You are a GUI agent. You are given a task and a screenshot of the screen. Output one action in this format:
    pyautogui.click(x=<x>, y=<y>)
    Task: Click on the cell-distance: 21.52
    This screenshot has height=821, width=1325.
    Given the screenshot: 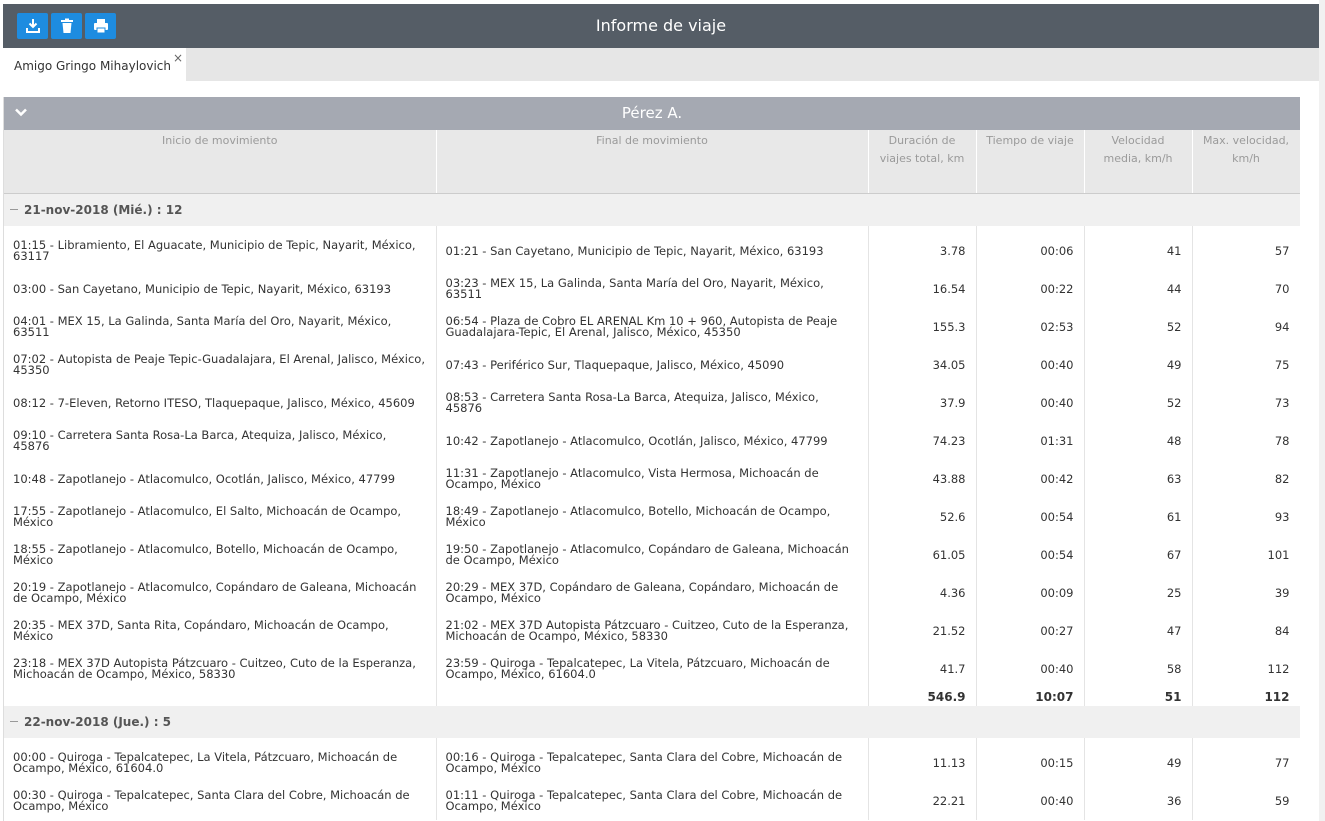 What is the action you would take?
    pyautogui.click(x=922, y=631)
    